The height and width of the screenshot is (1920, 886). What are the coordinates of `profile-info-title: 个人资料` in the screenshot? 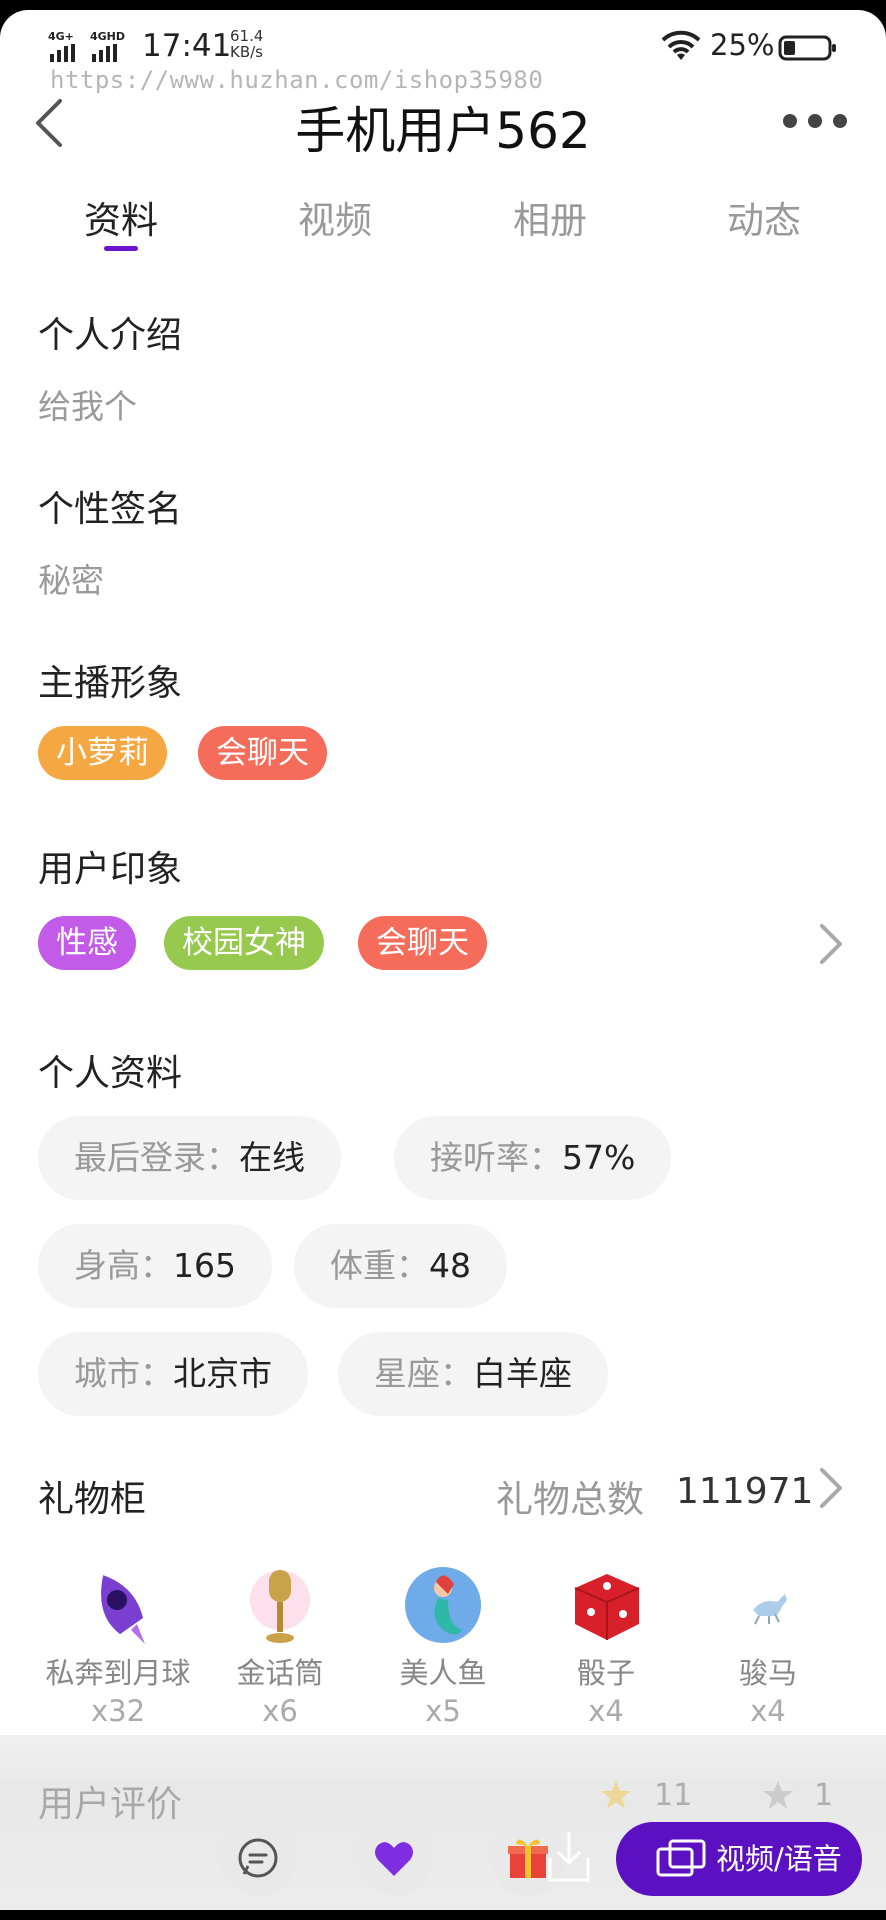 It's located at (110, 1073).